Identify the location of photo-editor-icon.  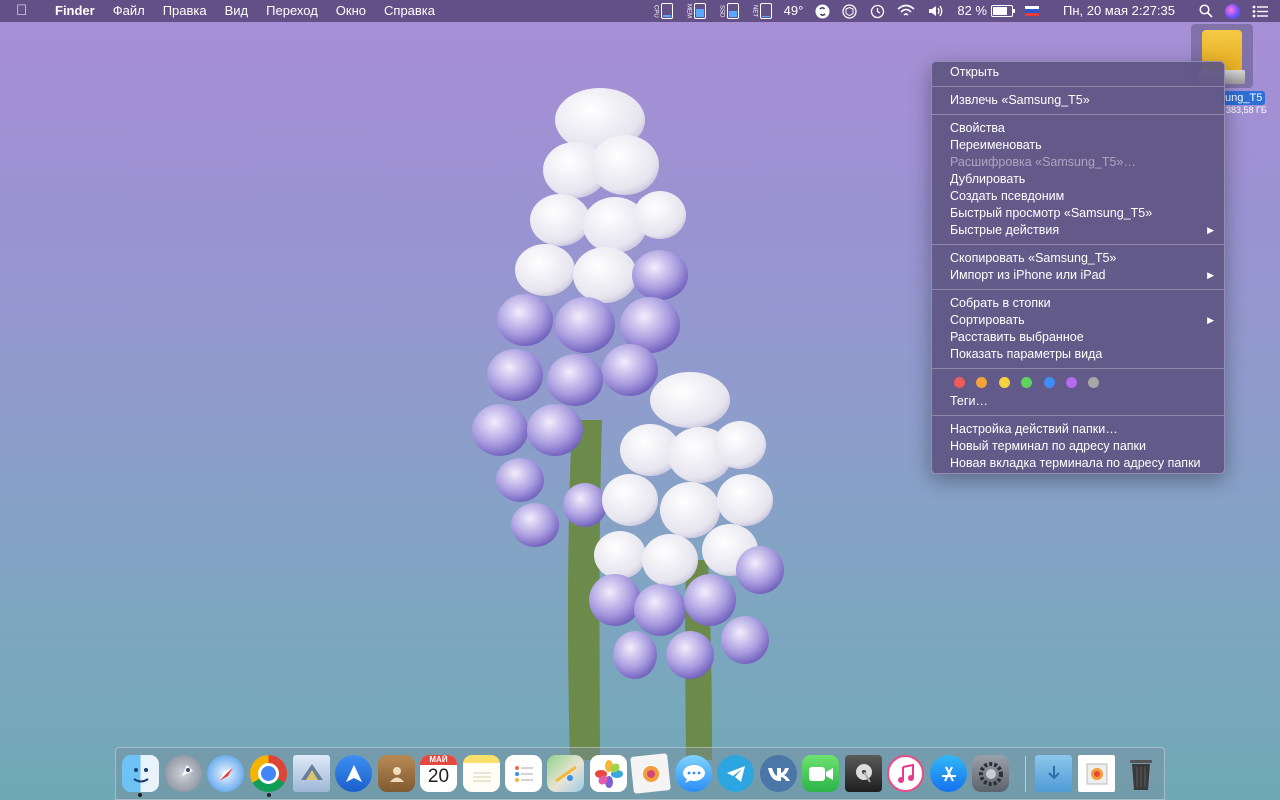
(650, 773).